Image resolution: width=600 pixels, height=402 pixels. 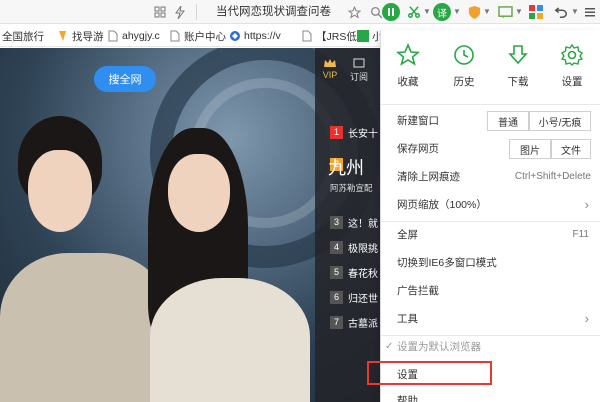 I want to click on settings-shortcut-button: 设置, so click(x=572, y=70).